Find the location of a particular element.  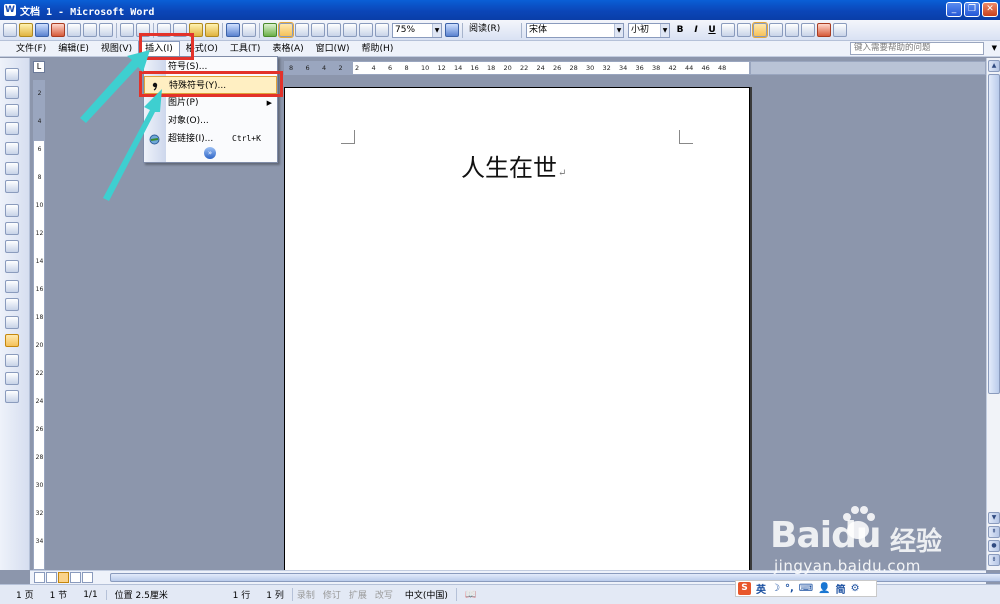

table-grid-icon is located at coordinates (12, 340).